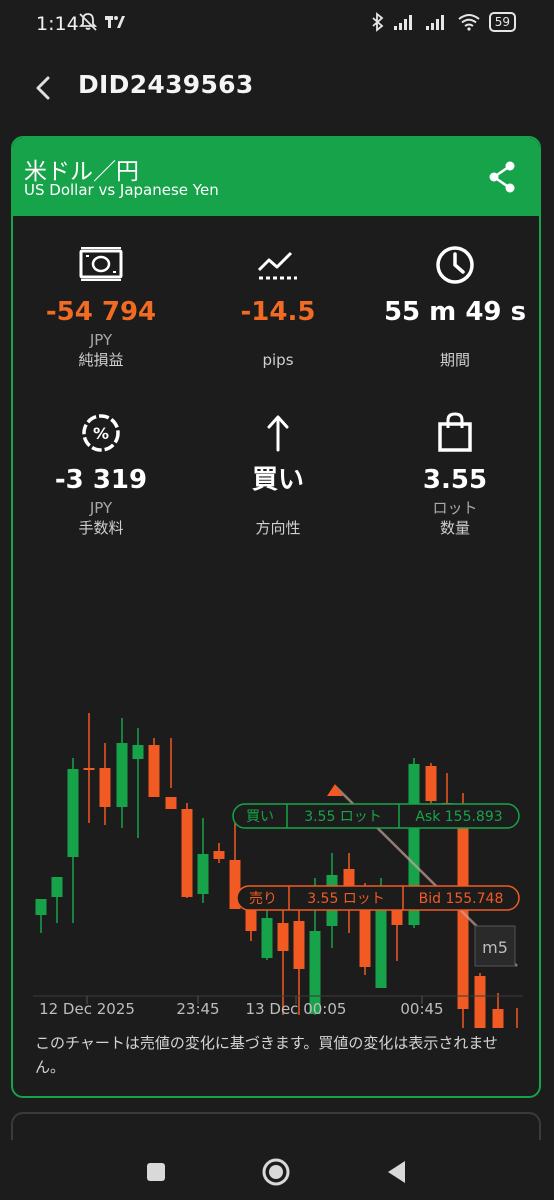 Image resolution: width=554 pixels, height=1200 pixels. I want to click on pair-name-en: US Dollar vs Japanese Yen, so click(121, 190).